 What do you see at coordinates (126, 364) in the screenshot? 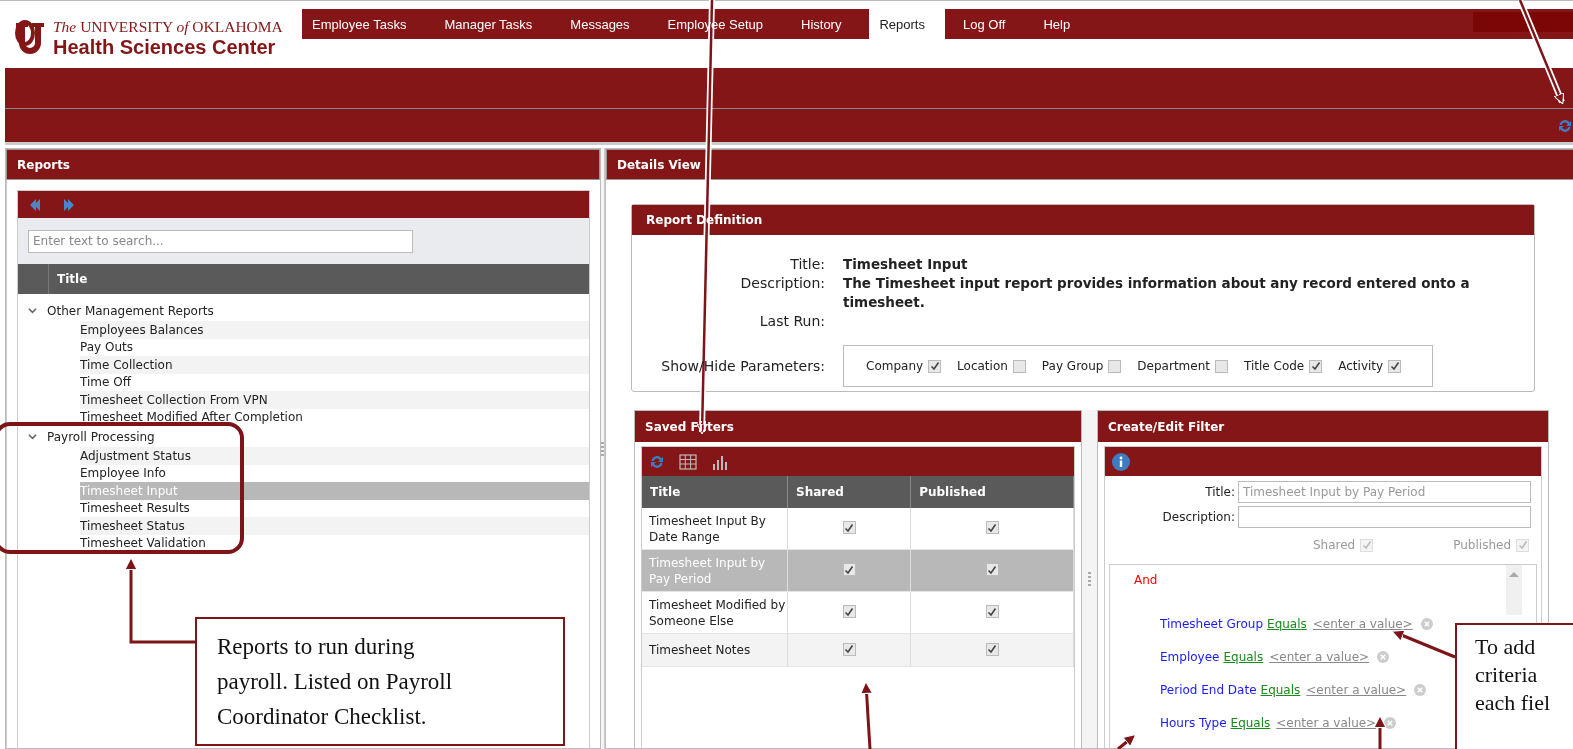
I see `tree-item: Time Collection` at bounding box center [126, 364].